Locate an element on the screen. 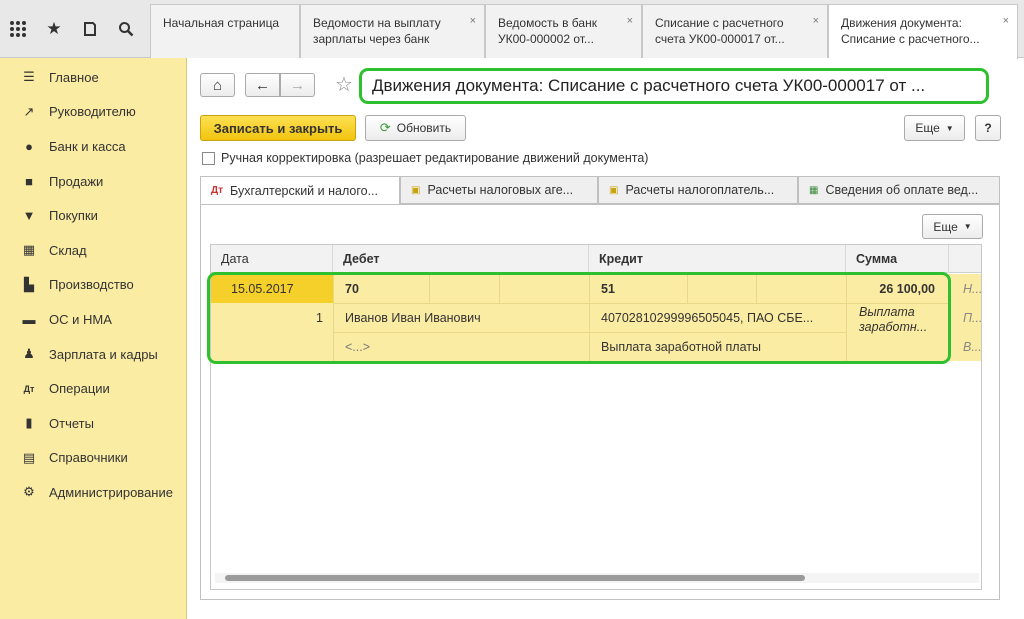 Image resolution: width=1024 pixels, height=619 pixels. sidebar-item-label: Склад is located at coordinates (68, 250).